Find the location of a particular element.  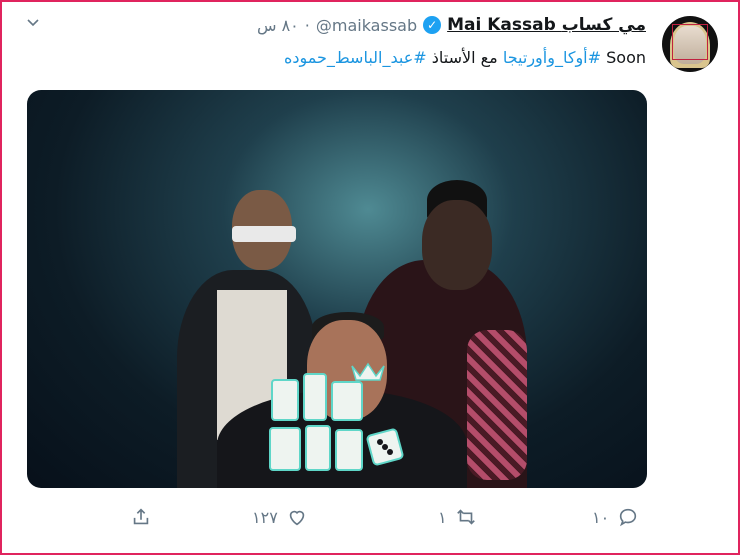

like-button: ١٢٧ is located at coordinates (280, 517).